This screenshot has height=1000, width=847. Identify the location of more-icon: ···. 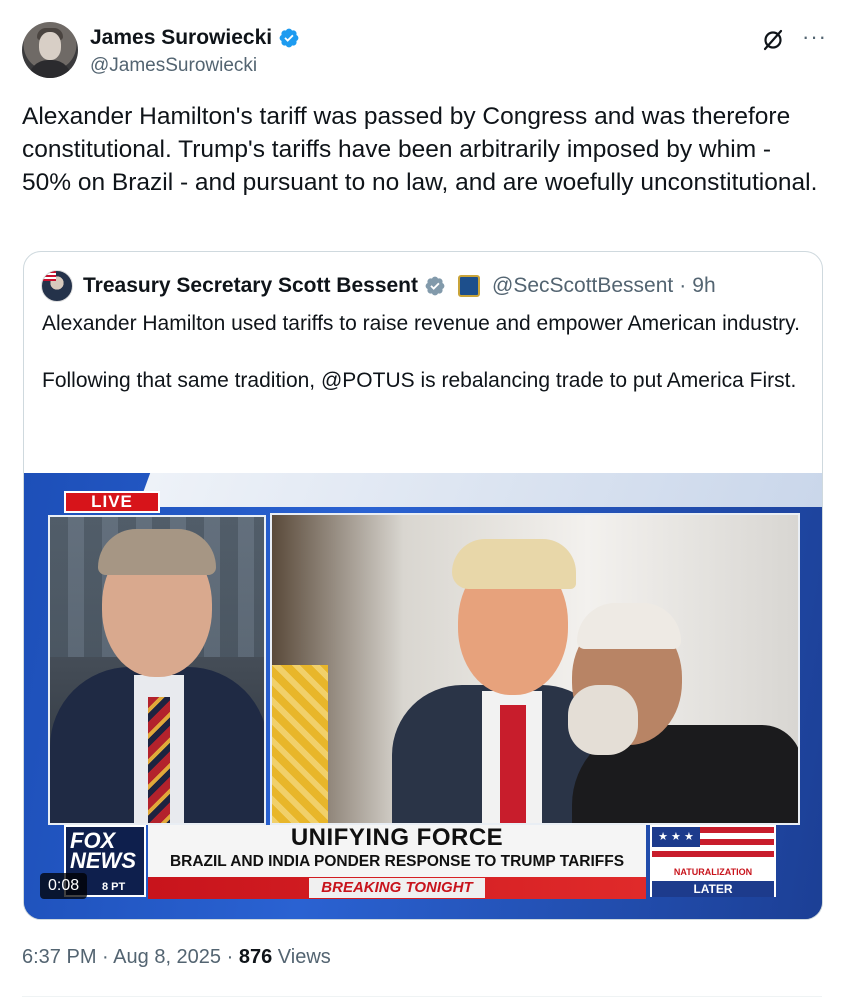
(814, 37).